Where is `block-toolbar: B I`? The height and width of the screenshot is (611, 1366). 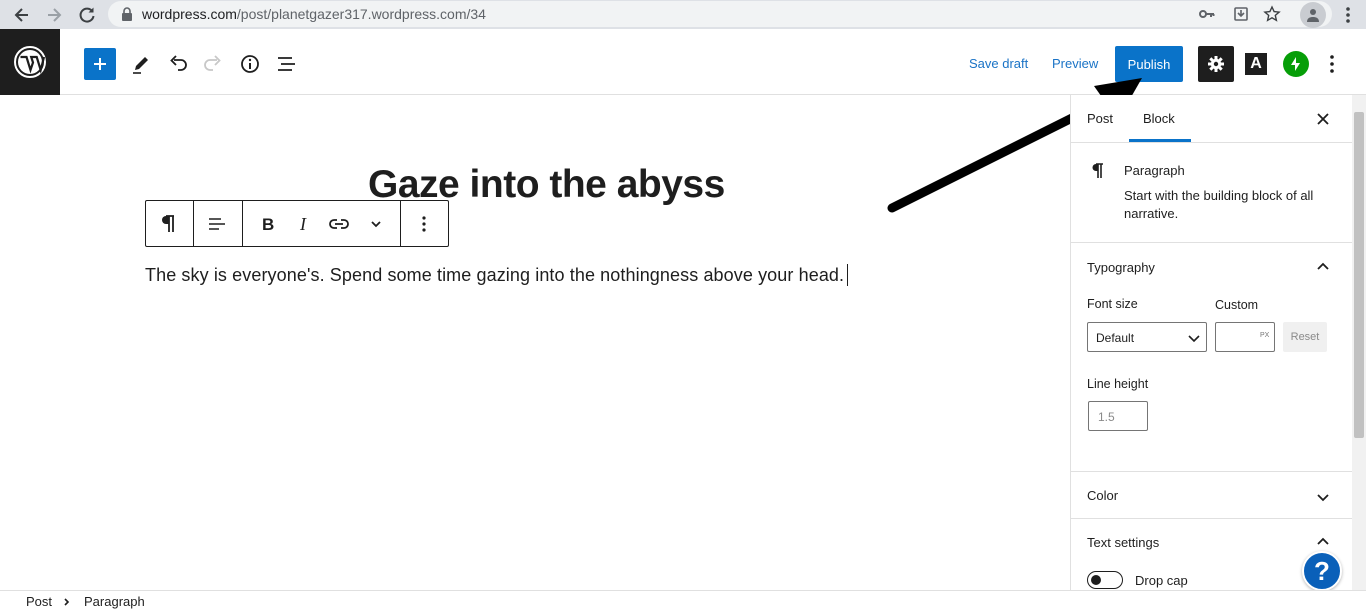
block-toolbar: B I is located at coordinates (297, 223).